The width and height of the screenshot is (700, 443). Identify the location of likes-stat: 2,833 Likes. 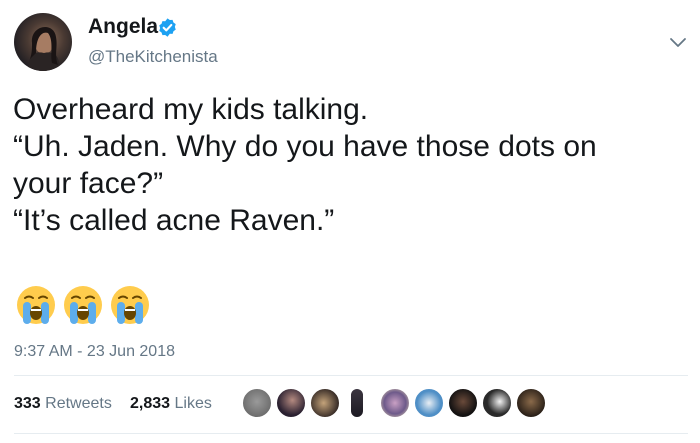
(171, 404).